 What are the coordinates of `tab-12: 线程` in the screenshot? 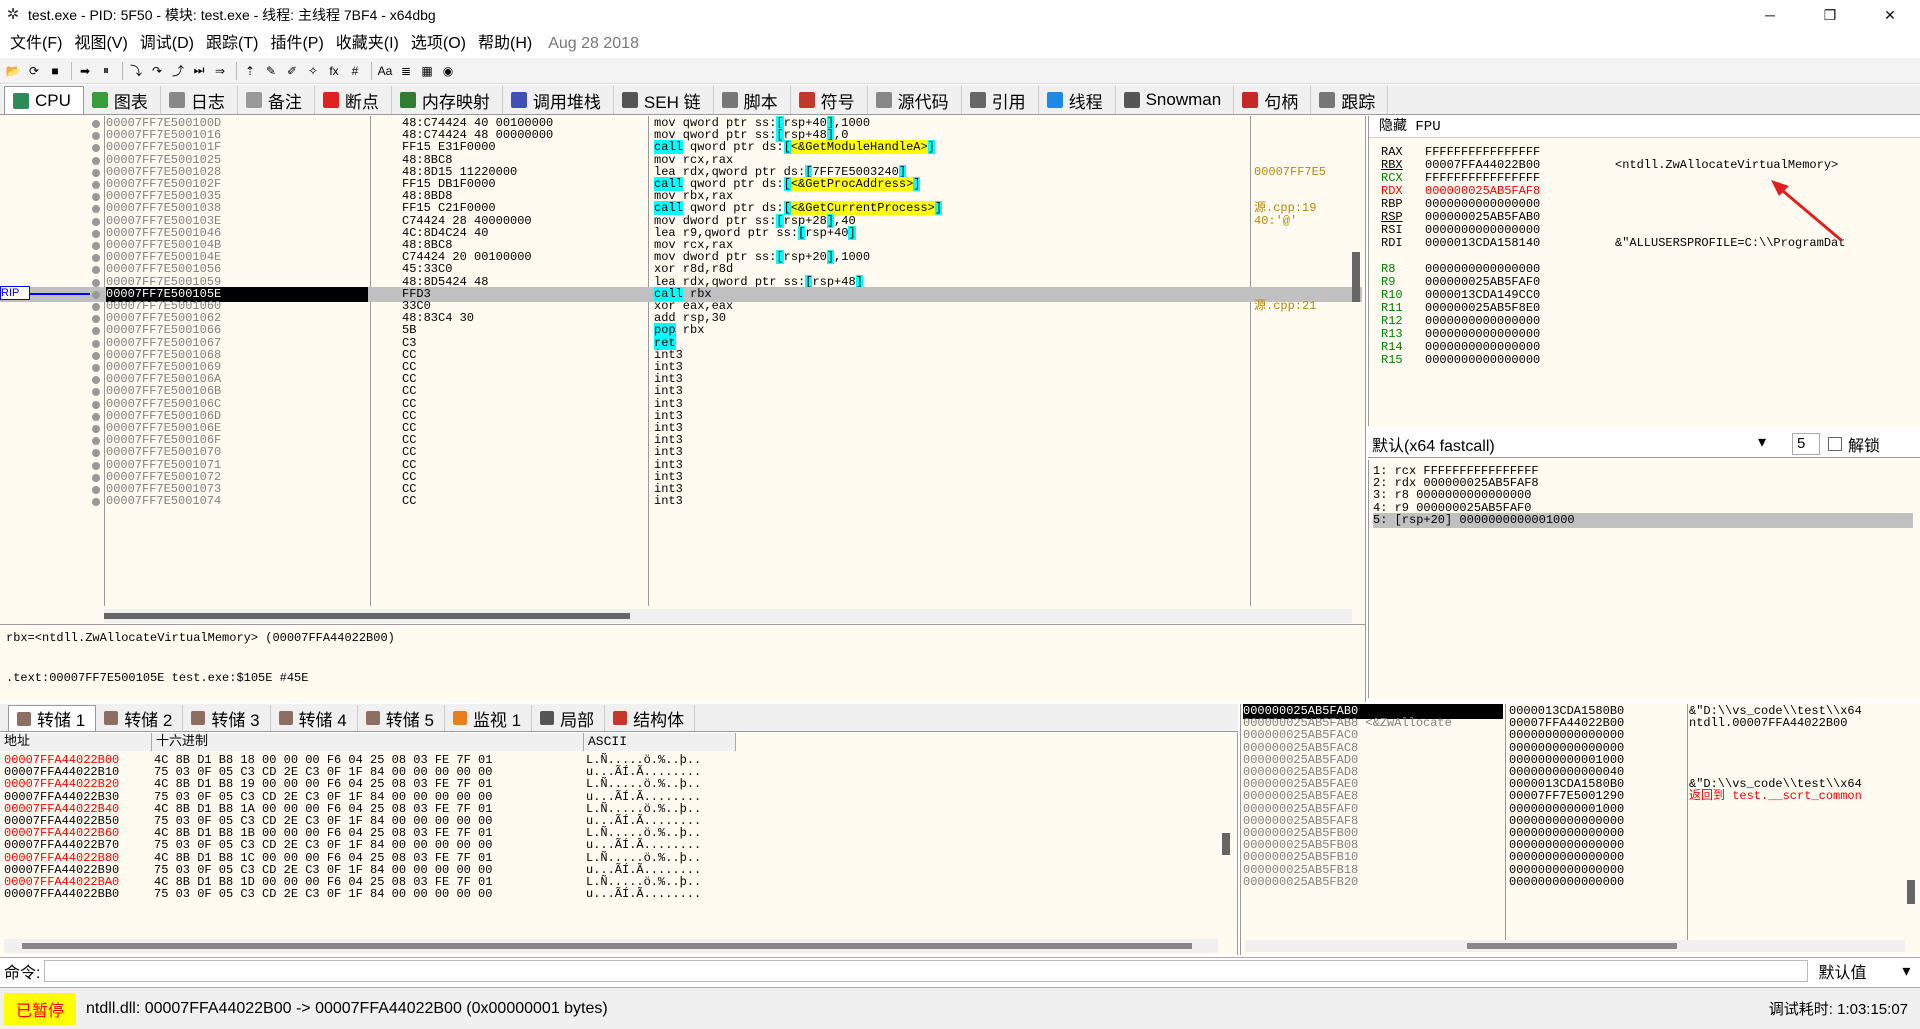 It's located at (1077, 100).